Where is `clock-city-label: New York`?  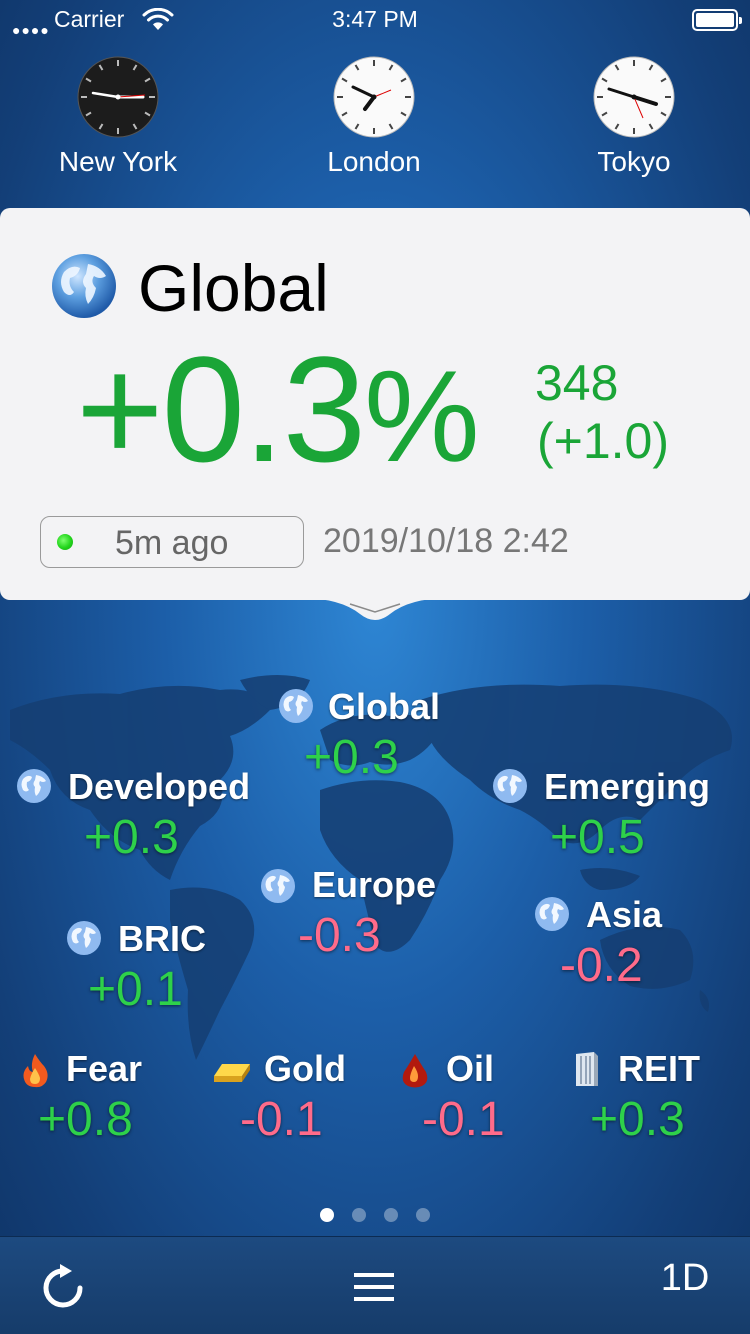 clock-city-label: New York is located at coordinates (118, 161).